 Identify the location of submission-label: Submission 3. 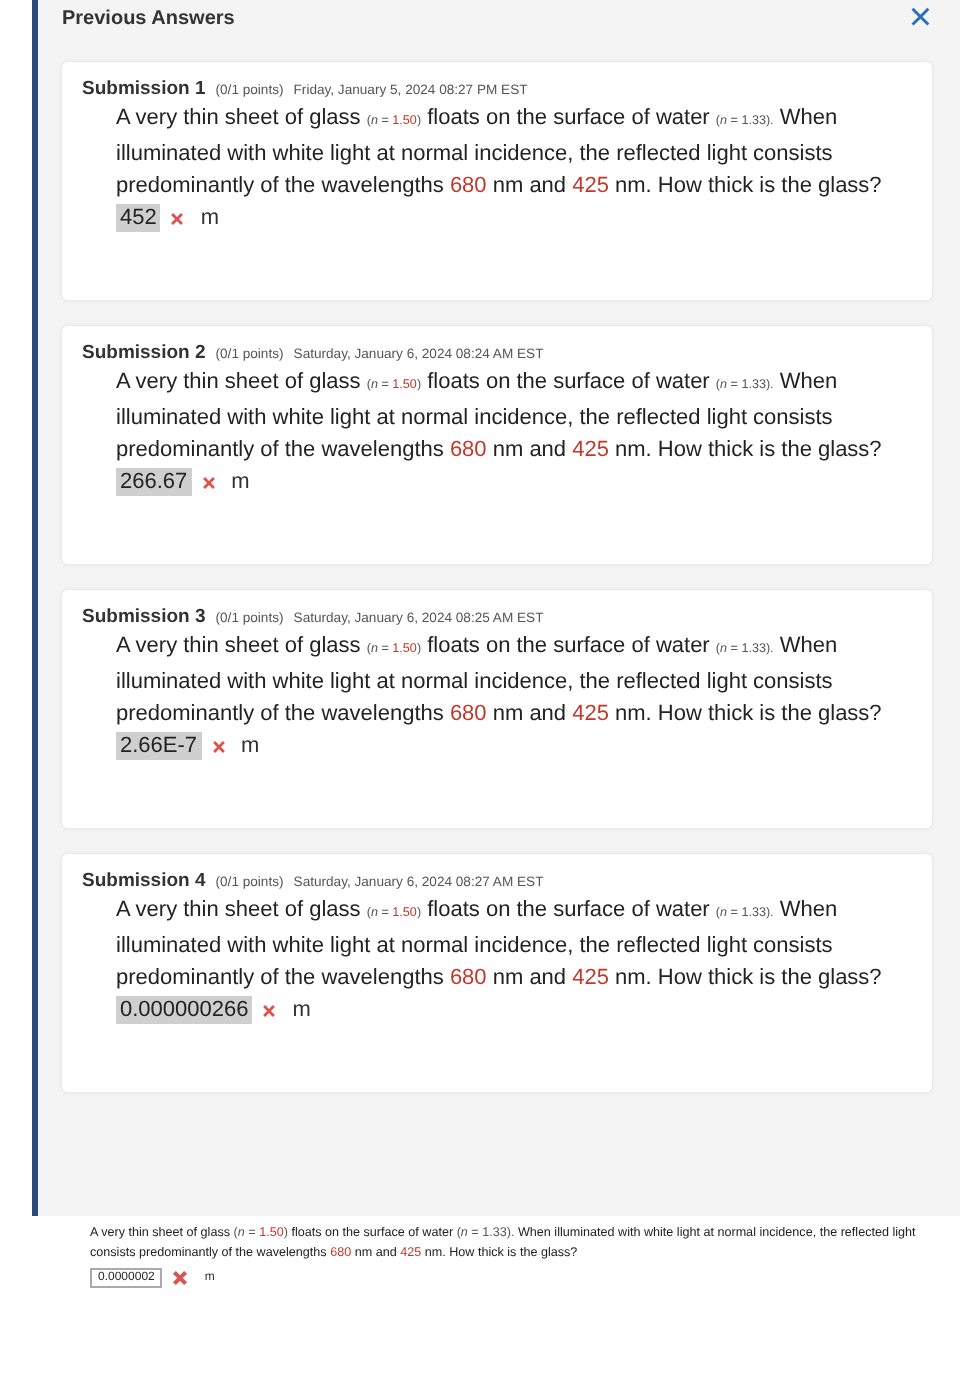
(144, 617).